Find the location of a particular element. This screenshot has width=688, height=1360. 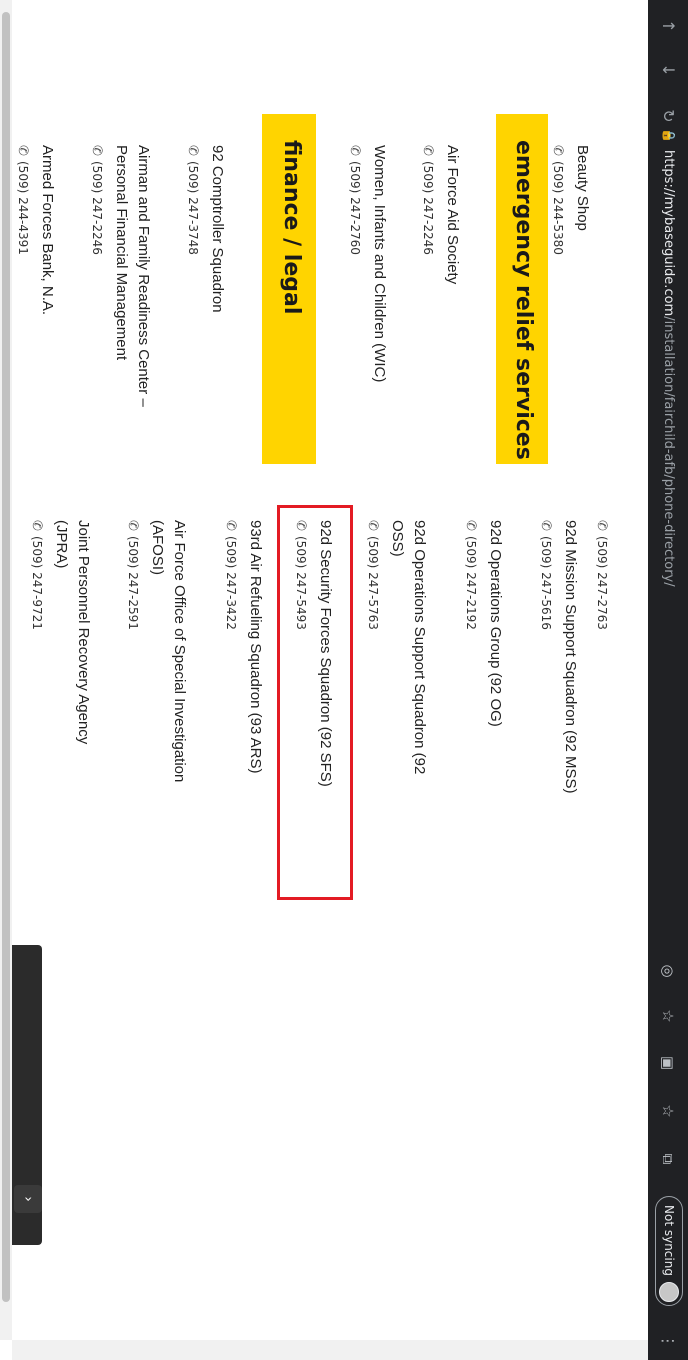

section-heading-finance-legal: finance / legal is located at coordinates (289, 289).